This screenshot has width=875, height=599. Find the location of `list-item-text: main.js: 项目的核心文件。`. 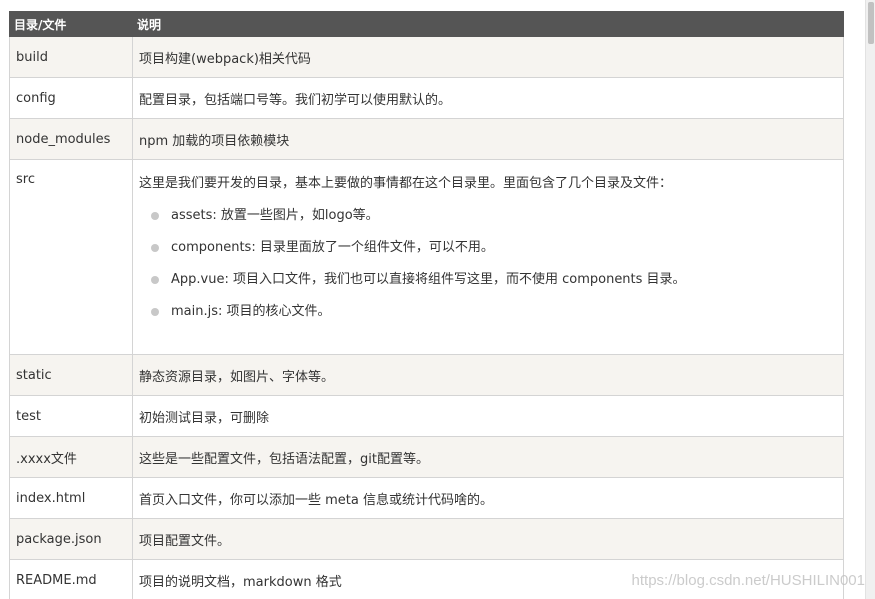

list-item-text: main.js: 项目的核心文件。 is located at coordinates (251, 311).